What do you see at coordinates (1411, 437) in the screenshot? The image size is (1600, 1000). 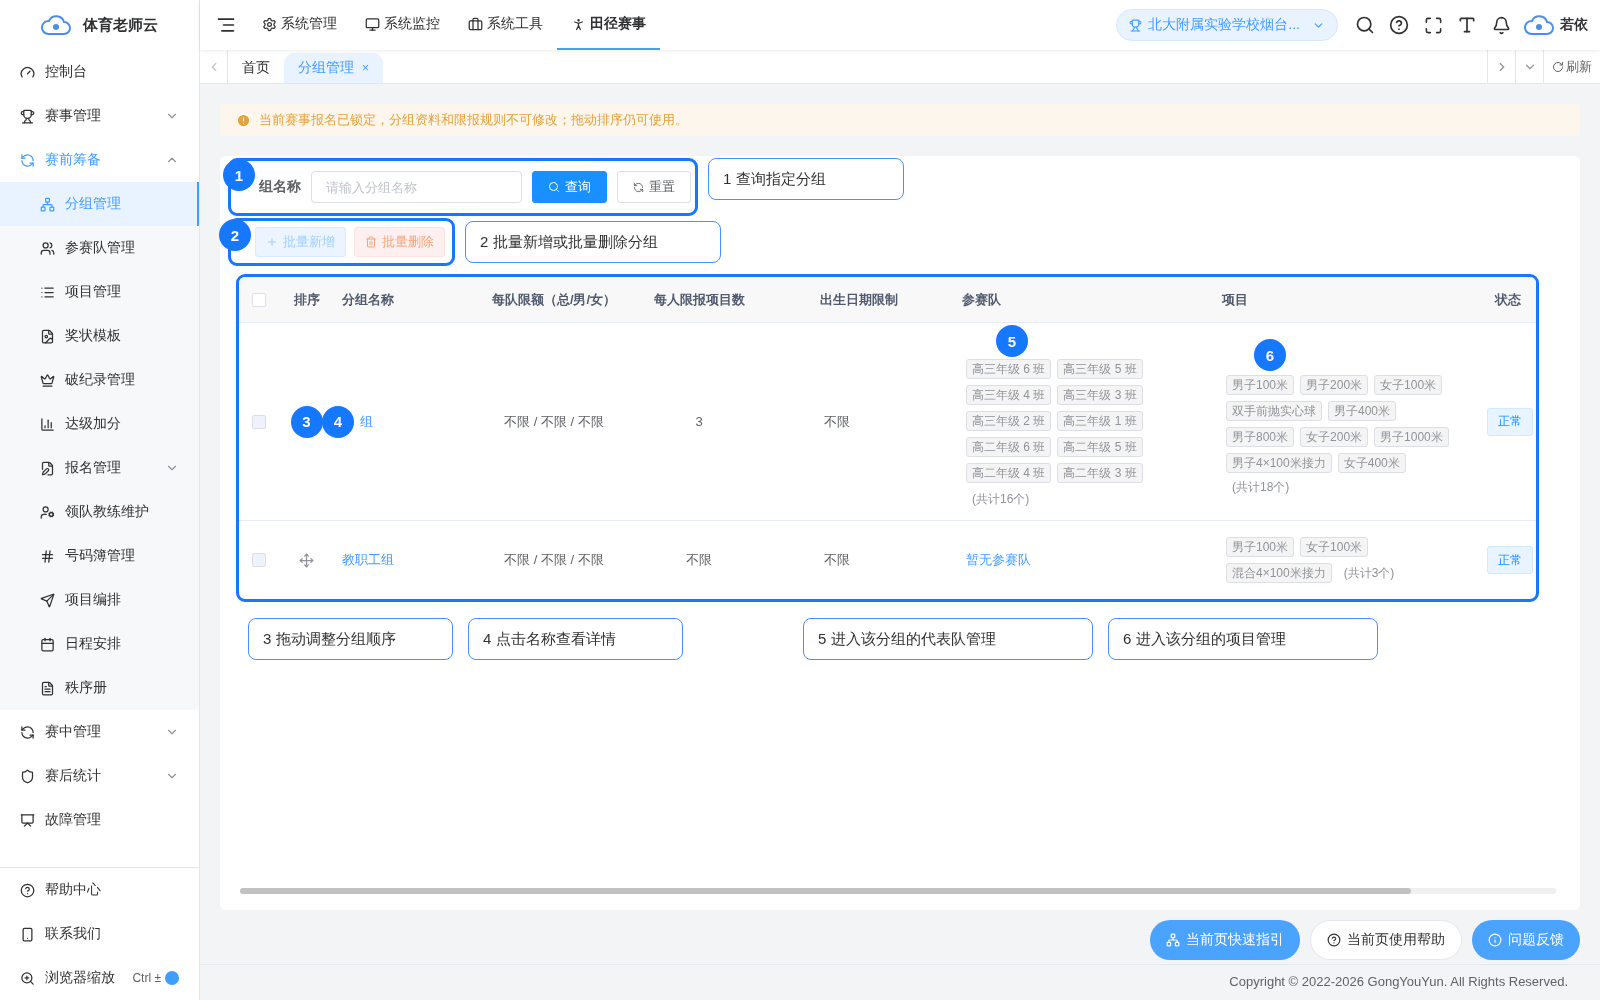 I see `event-tag: 男子1000米` at bounding box center [1411, 437].